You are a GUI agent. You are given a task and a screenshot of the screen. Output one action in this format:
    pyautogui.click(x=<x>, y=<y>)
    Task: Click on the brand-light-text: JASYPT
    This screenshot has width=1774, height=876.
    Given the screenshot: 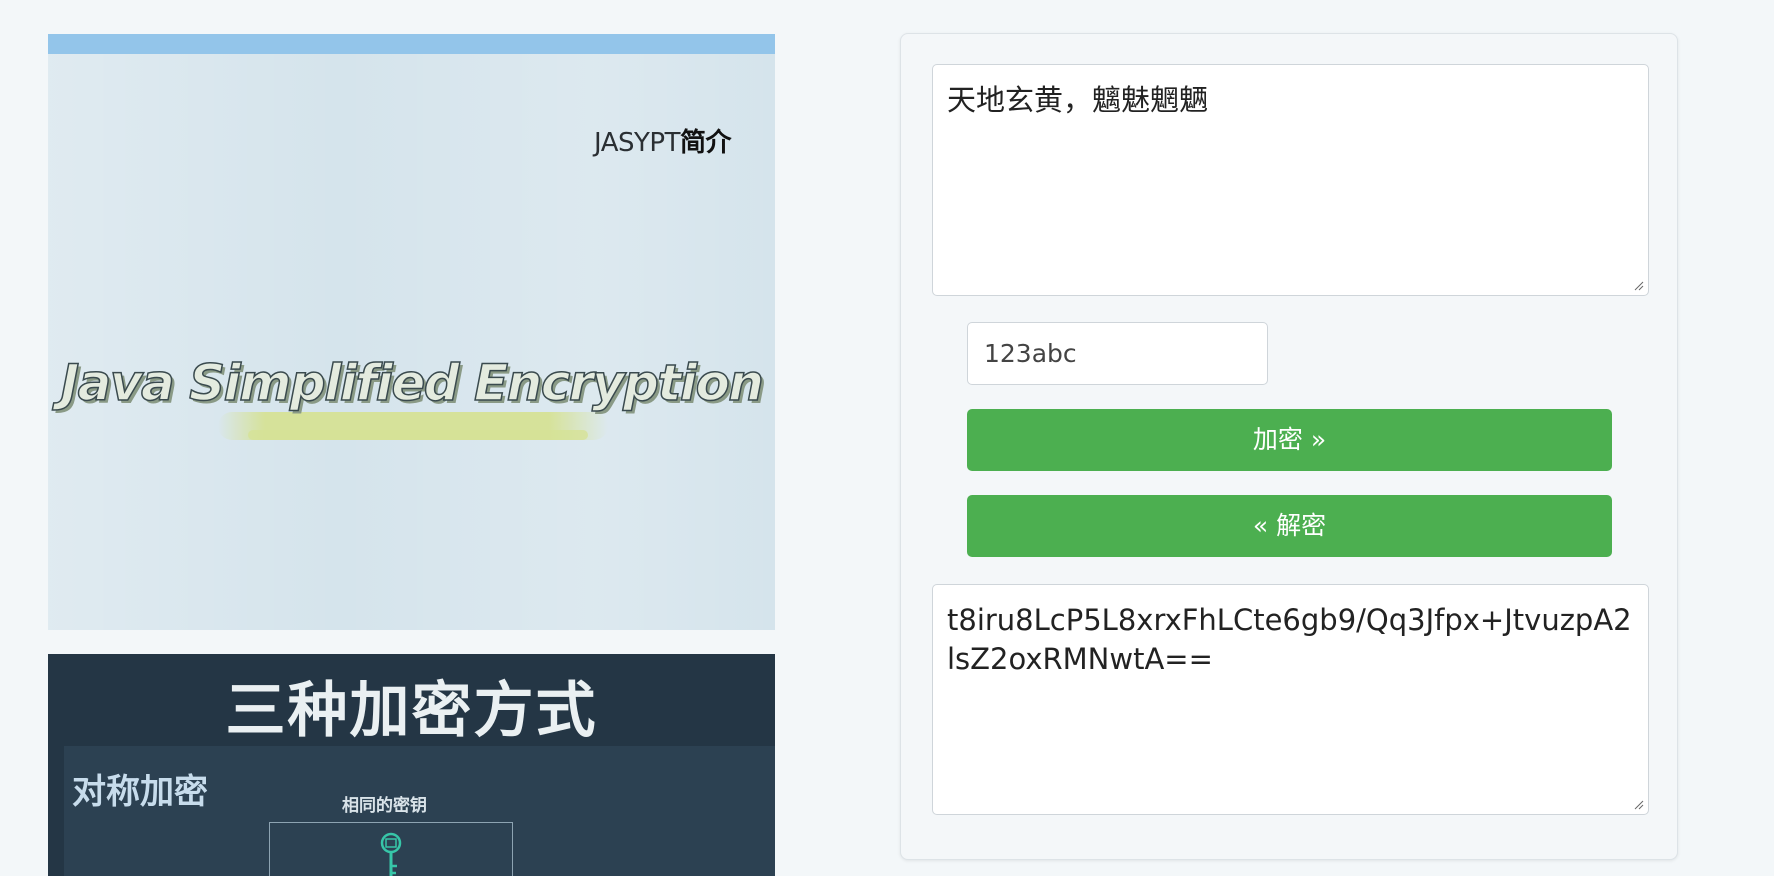 What is the action you would take?
    pyautogui.click(x=637, y=143)
    